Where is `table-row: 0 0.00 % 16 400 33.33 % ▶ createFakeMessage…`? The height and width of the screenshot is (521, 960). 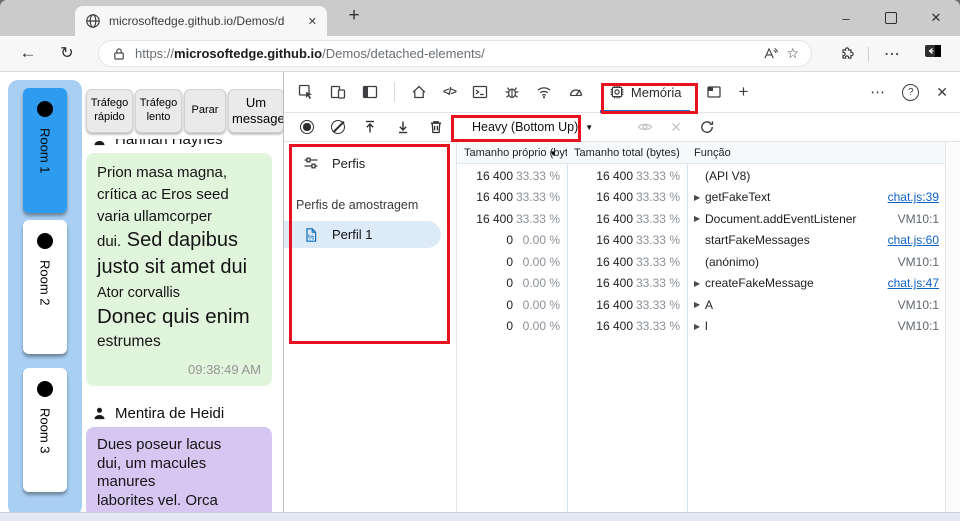 table-row: 0 0.00 % 16 400 33.33 % ▶ createFakeMessage… is located at coordinates (701, 284).